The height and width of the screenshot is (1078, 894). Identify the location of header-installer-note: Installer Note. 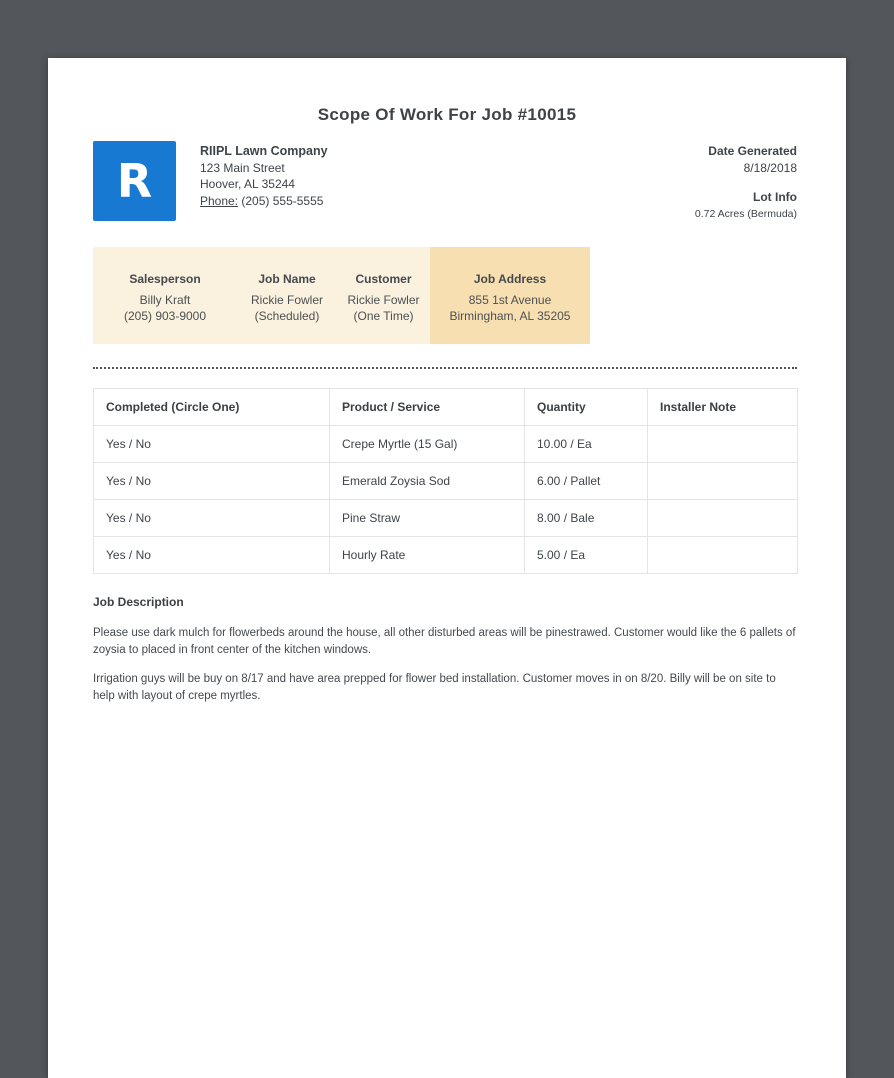
(722, 407).